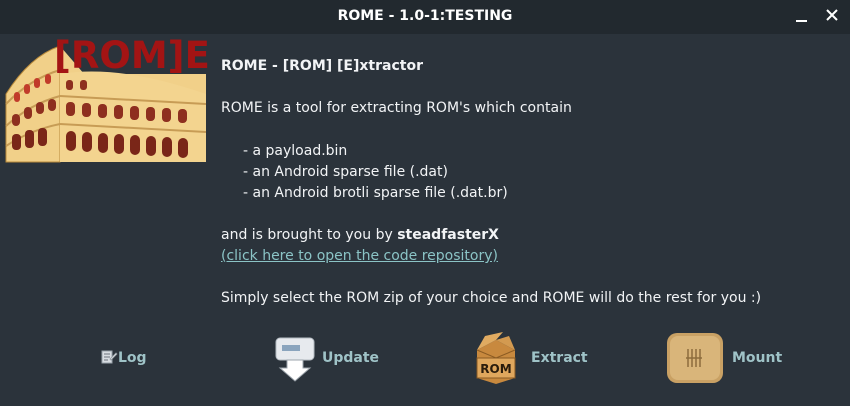 Image resolution: width=850 pixels, height=406 pixels. Describe the element at coordinates (425, 358) in the screenshot. I see `action-bar: Log Update ROM Extract Mount` at that location.